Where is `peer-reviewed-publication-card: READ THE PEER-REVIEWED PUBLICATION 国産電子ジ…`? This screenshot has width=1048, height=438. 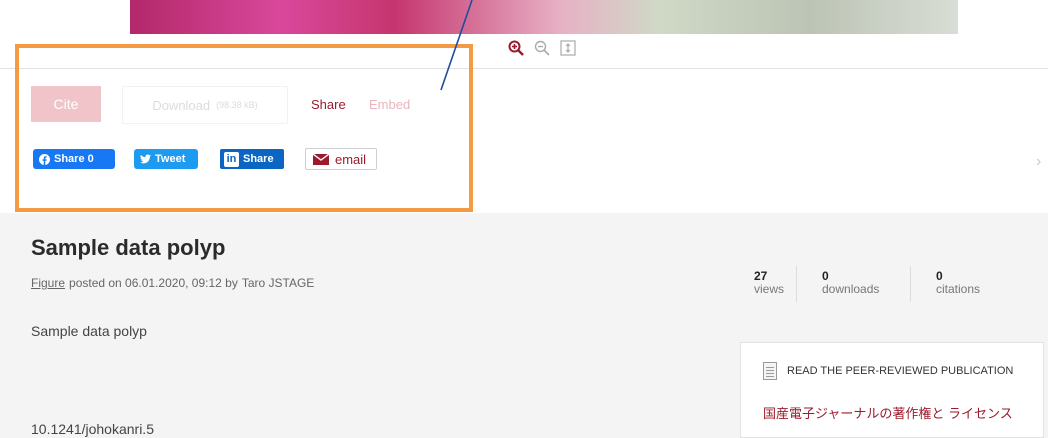
peer-reviewed-publication-card: READ THE PEER-REVIEWED PUBLICATION 国産電子ジ… is located at coordinates (892, 390).